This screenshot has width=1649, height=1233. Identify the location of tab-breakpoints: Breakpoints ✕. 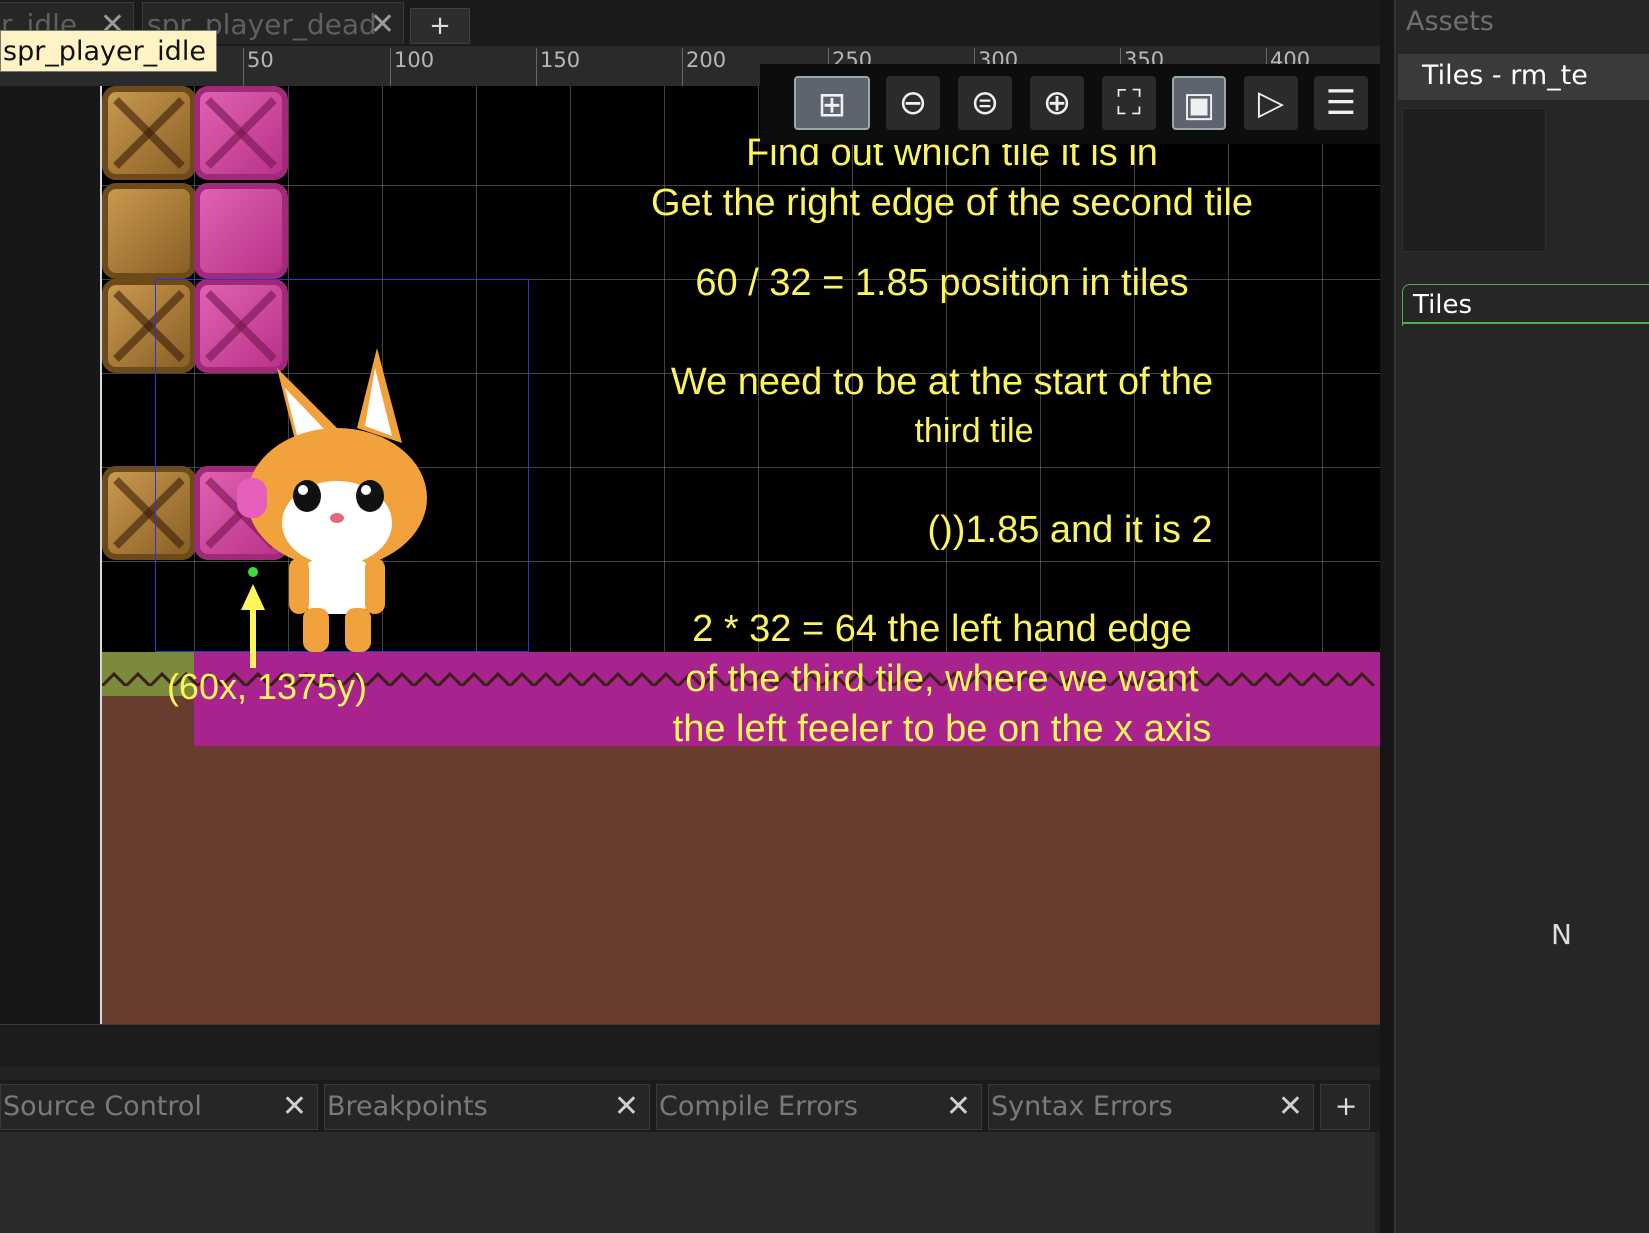
(487, 1107).